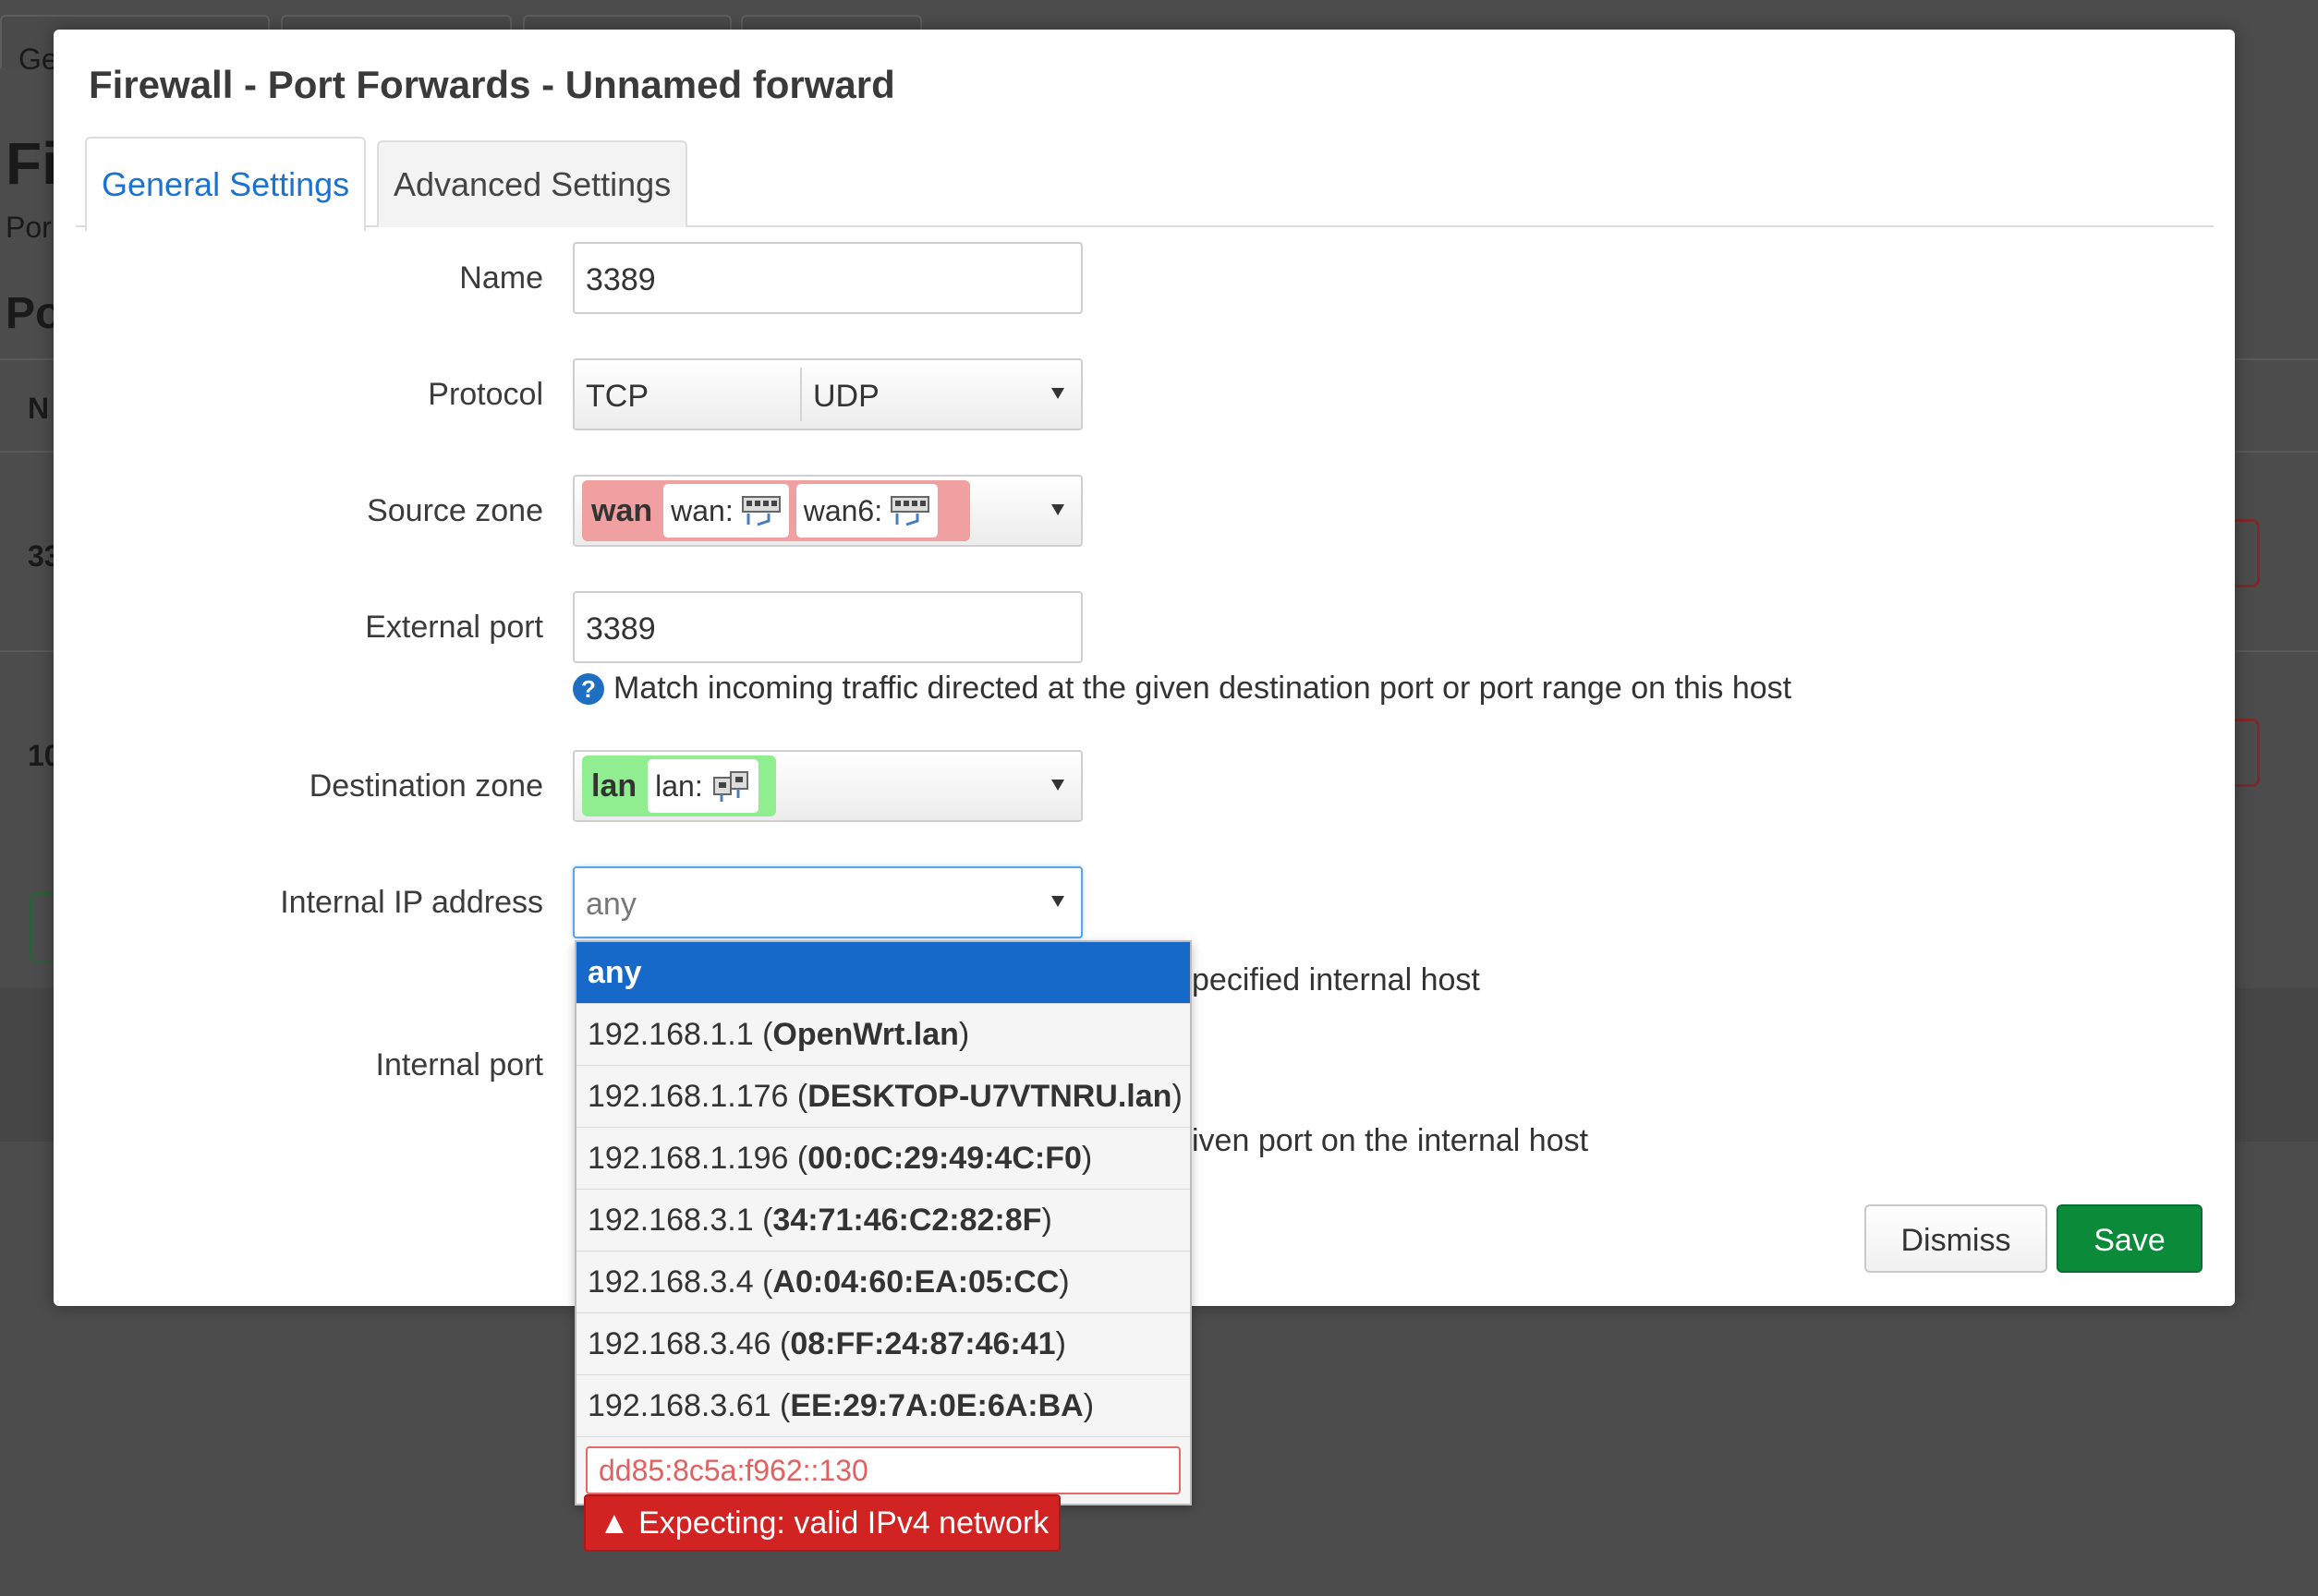  What do you see at coordinates (1336, 980) in the screenshot?
I see `internal-ip-help-text: pecified internal host` at bounding box center [1336, 980].